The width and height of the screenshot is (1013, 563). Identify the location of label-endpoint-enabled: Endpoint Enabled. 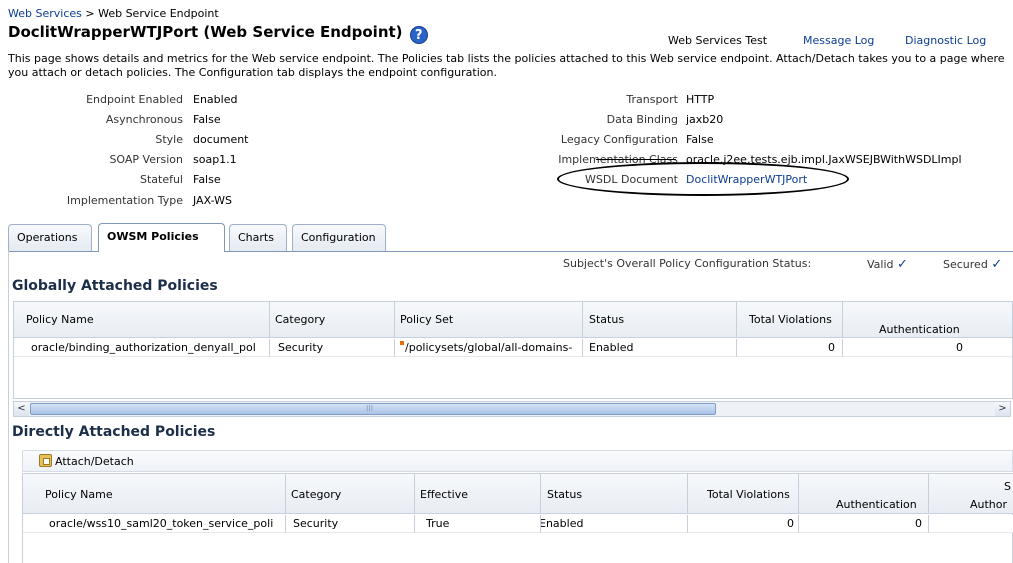
(134, 99).